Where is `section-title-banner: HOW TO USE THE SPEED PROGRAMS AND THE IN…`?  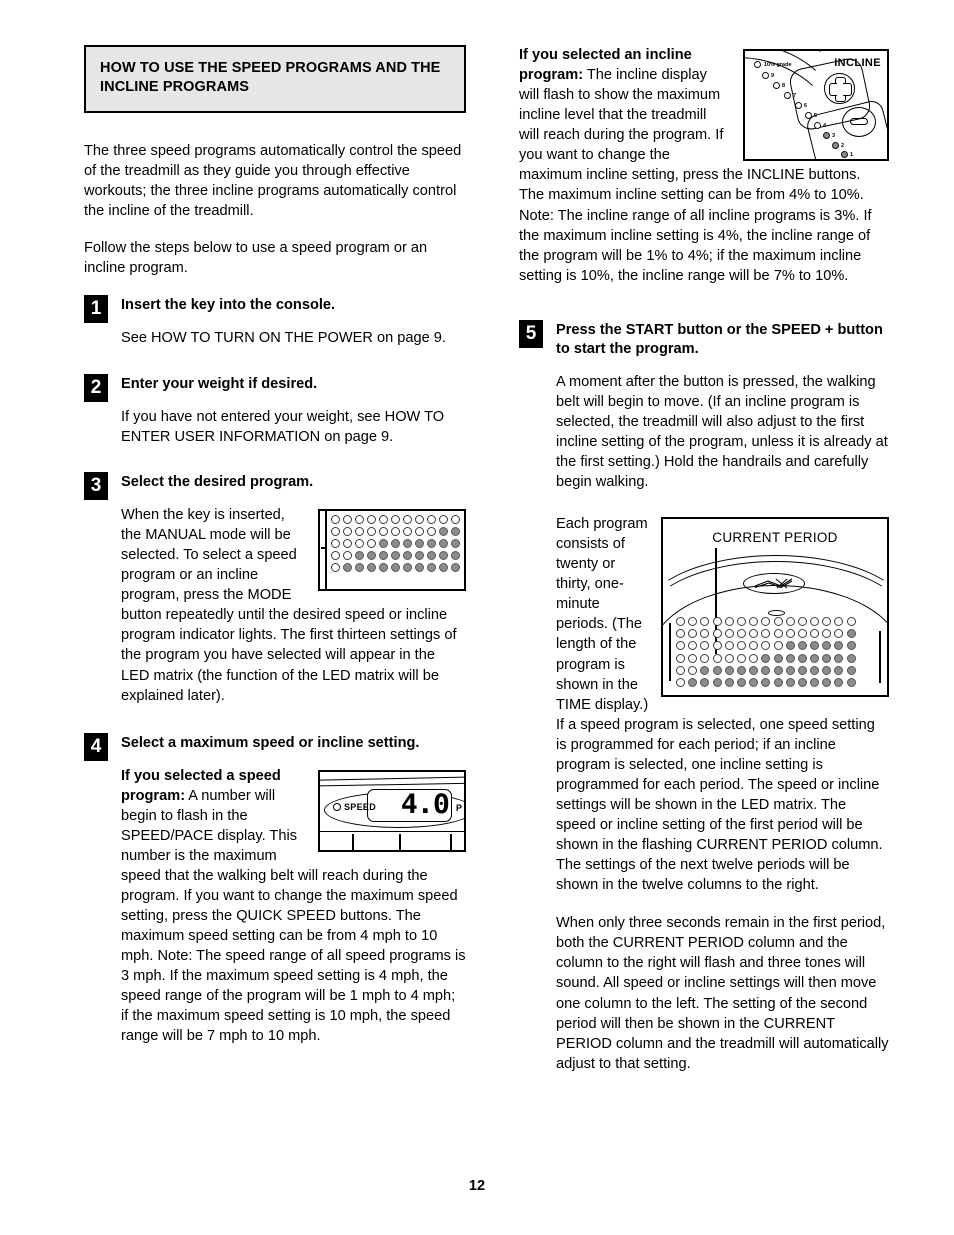 section-title-banner: HOW TO USE THE SPEED PROGRAMS AND THE IN… is located at coordinates (275, 79).